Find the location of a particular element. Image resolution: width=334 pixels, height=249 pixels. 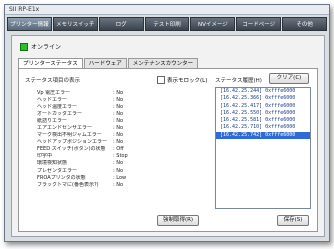

status-row: オートカッタエラー : No is located at coordinates (92, 114).